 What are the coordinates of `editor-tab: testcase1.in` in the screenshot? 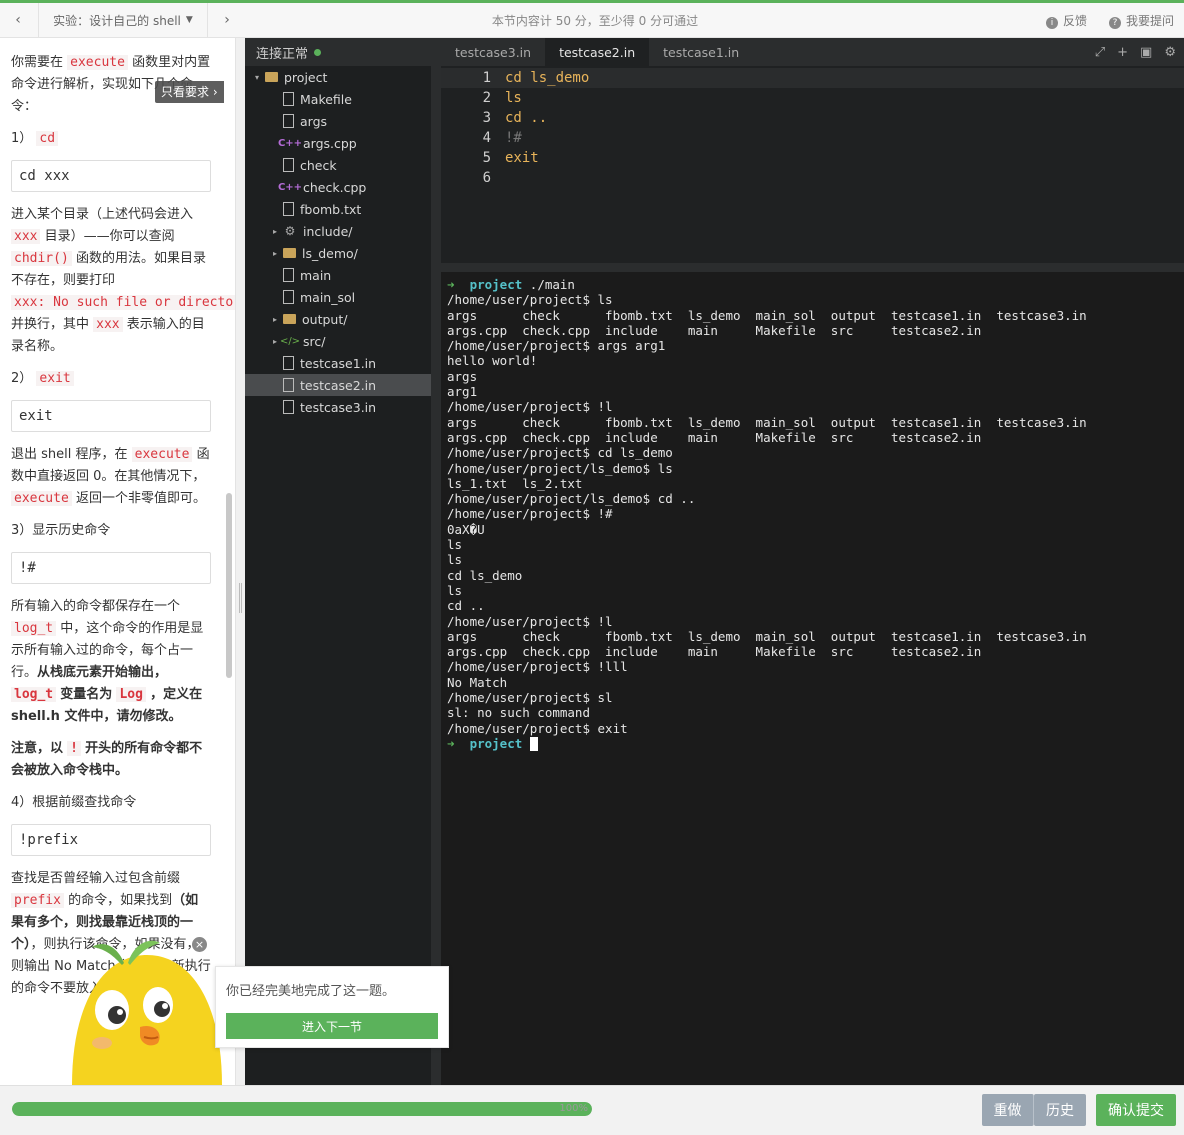 It's located at (701, 52).